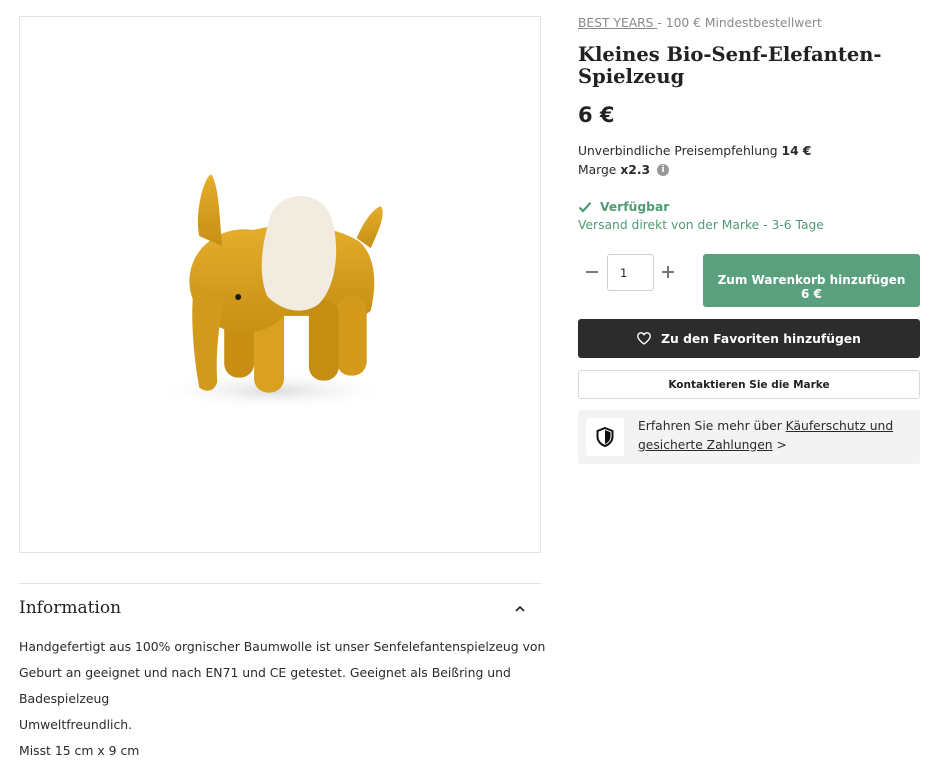 This screenshot has width=936, height=776. I want to click on heart-icon, so click(644, 338).